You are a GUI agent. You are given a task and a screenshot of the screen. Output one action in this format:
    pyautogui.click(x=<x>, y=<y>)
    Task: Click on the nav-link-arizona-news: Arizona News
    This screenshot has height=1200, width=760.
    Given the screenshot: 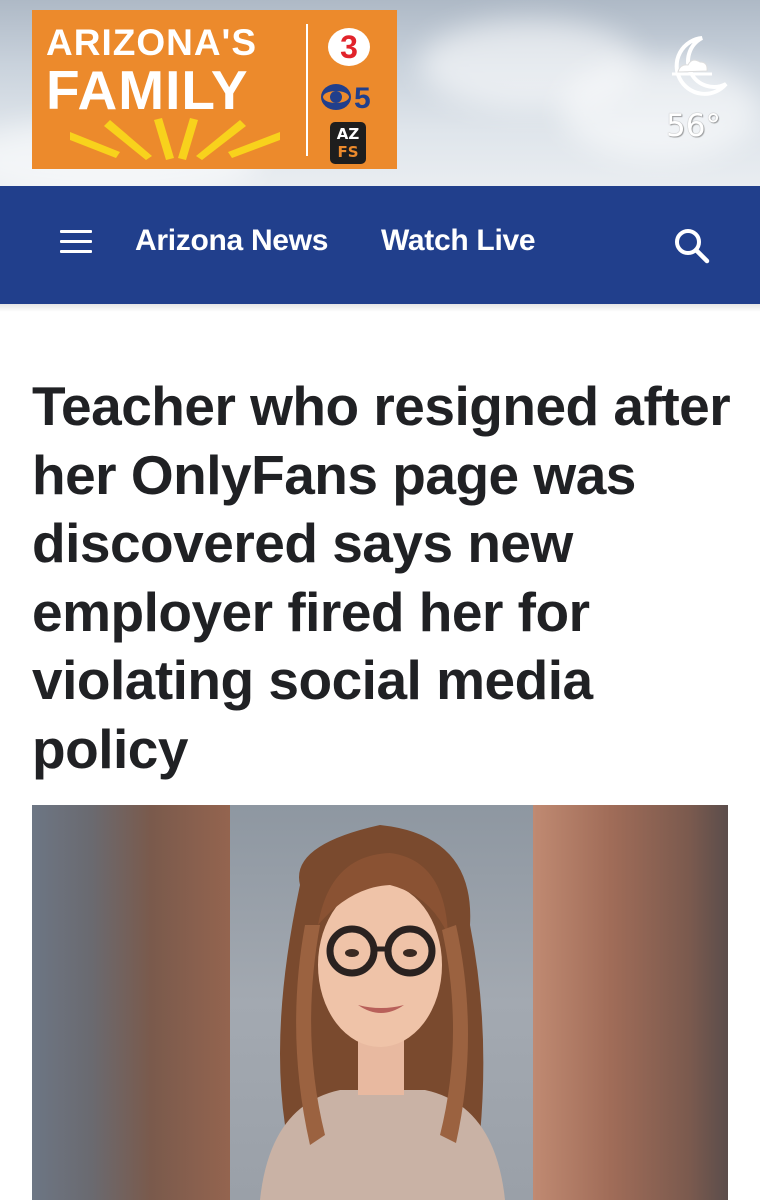 What is the action you would take?
    pyautogui.click(x=231, y=241)
    